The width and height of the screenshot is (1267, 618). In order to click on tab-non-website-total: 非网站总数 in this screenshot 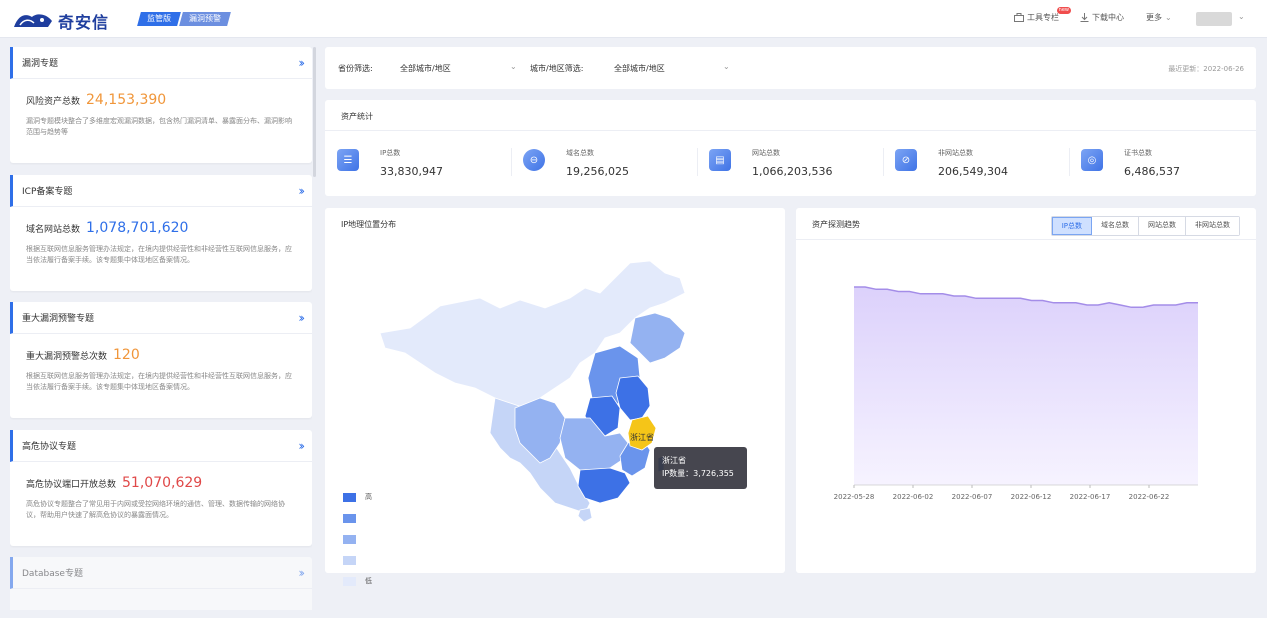, I will do `click(1212, 226)`.